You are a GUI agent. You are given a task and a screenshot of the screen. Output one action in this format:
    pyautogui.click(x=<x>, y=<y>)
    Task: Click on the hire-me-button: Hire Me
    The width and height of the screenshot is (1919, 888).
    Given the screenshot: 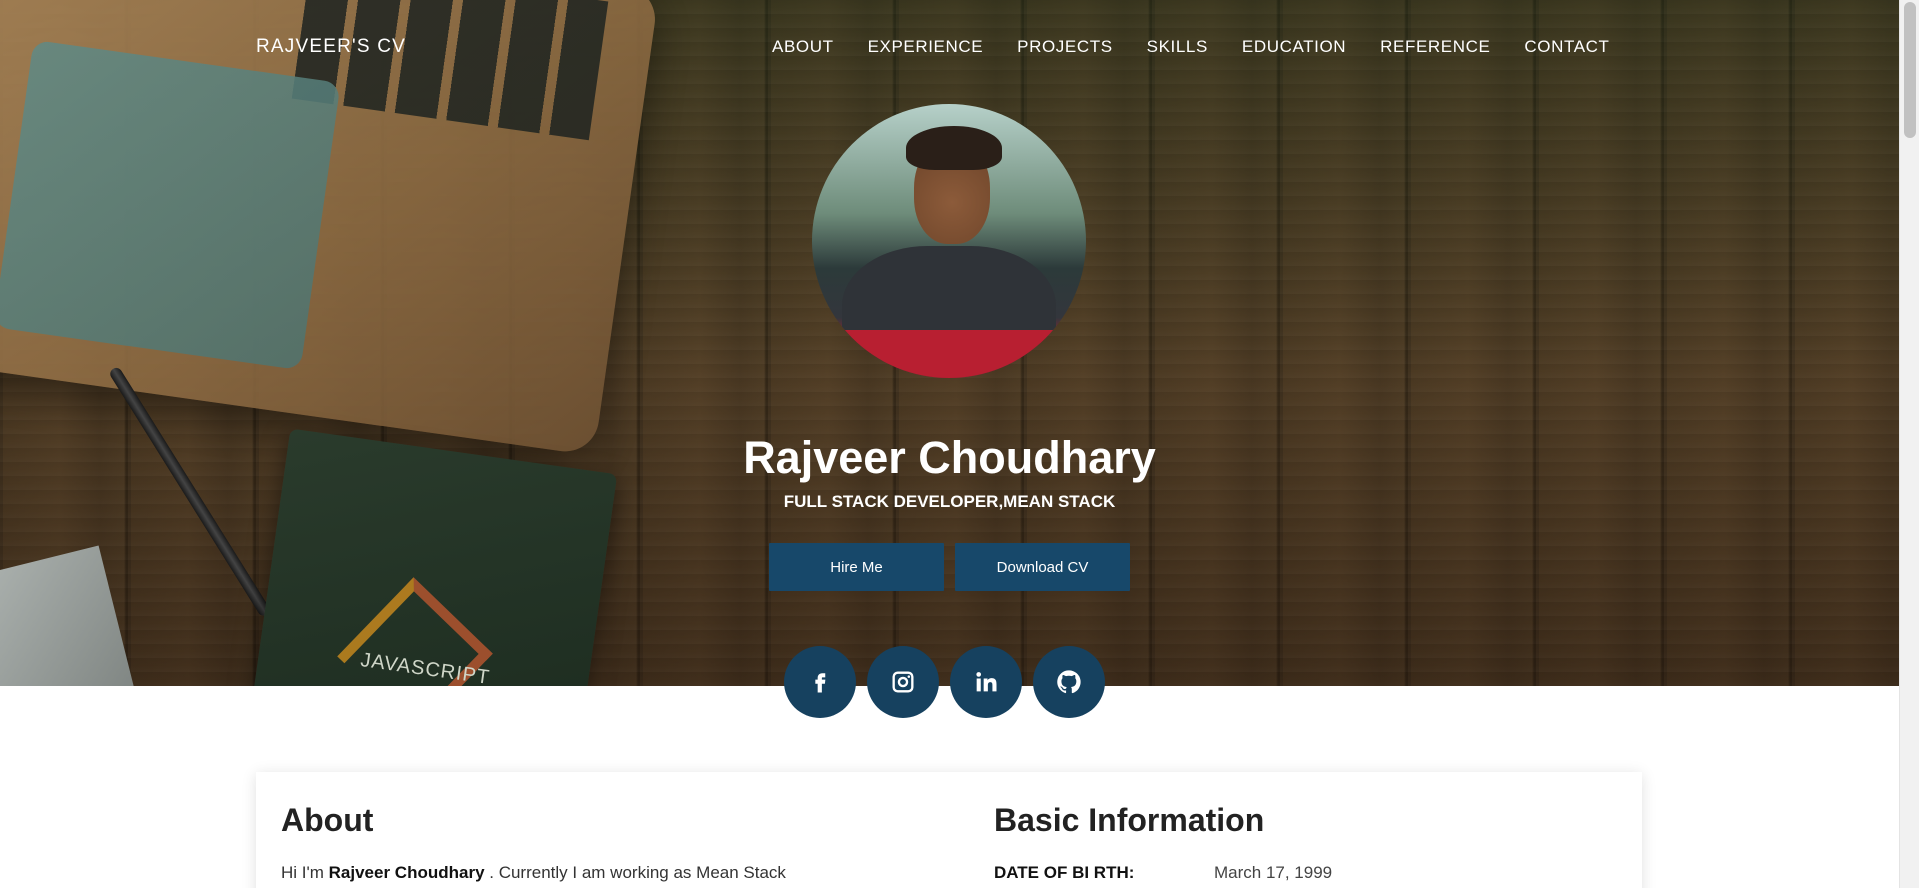 What is the action you would take?
    pyautogui.click(x=856, y=567)
    